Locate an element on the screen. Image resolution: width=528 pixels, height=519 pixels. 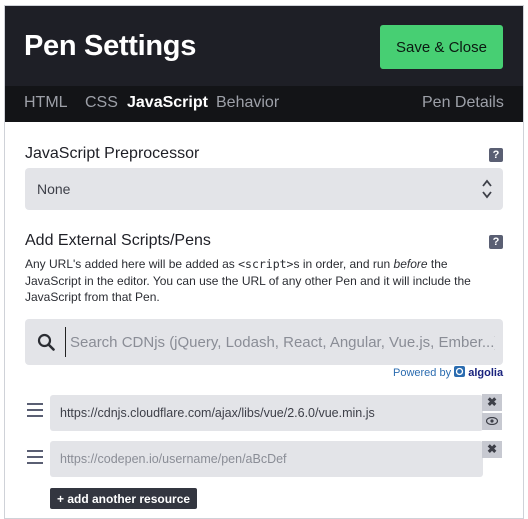
eye-icon is located at coordinates (492, 421).